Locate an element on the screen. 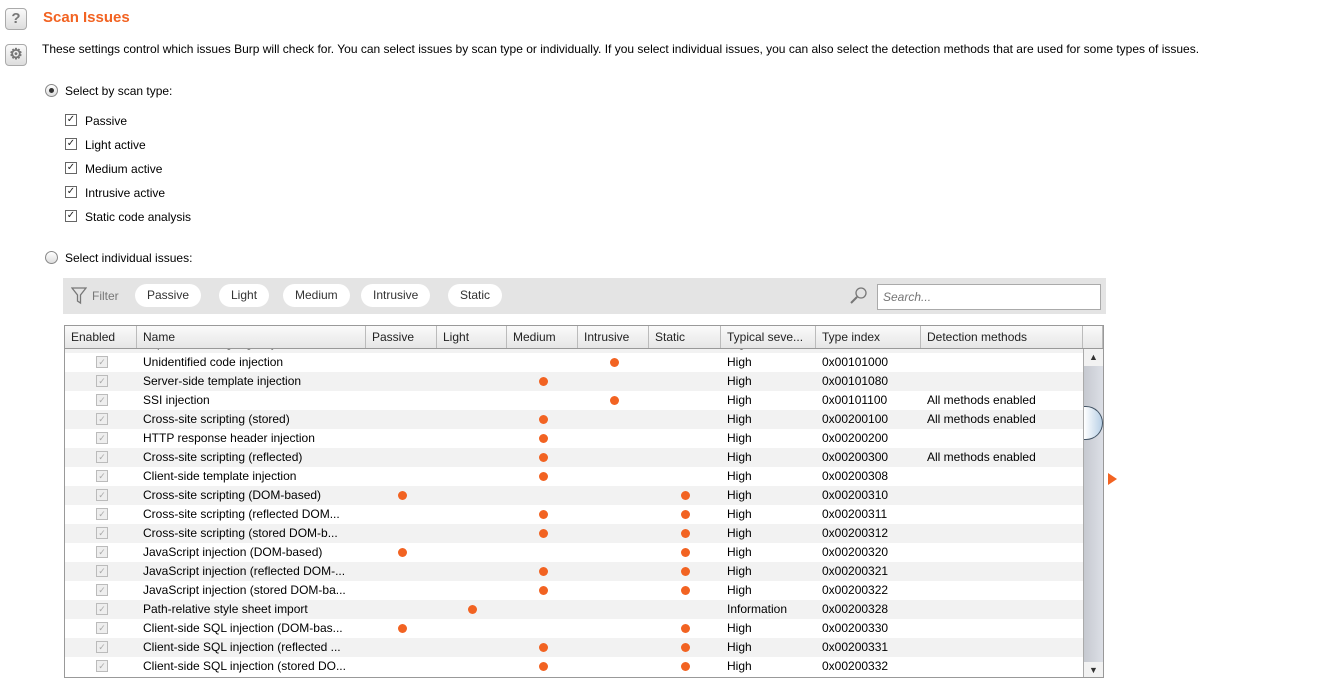  column-header: Enabled is located at coordinates (101, 337).